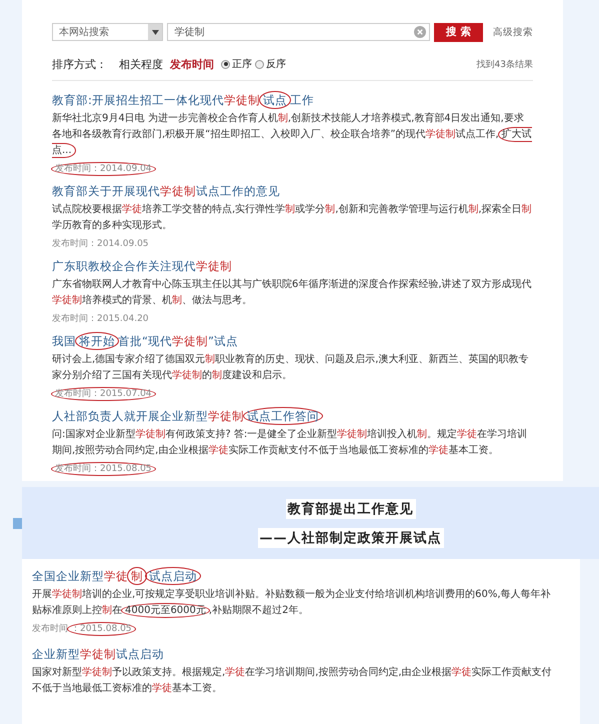 The width and height of the screenshot is (599, 724). I want to click on result-title-link: 教育部:开展招生招工一体化现代学徒制 试点 工作, so click(183, 100).